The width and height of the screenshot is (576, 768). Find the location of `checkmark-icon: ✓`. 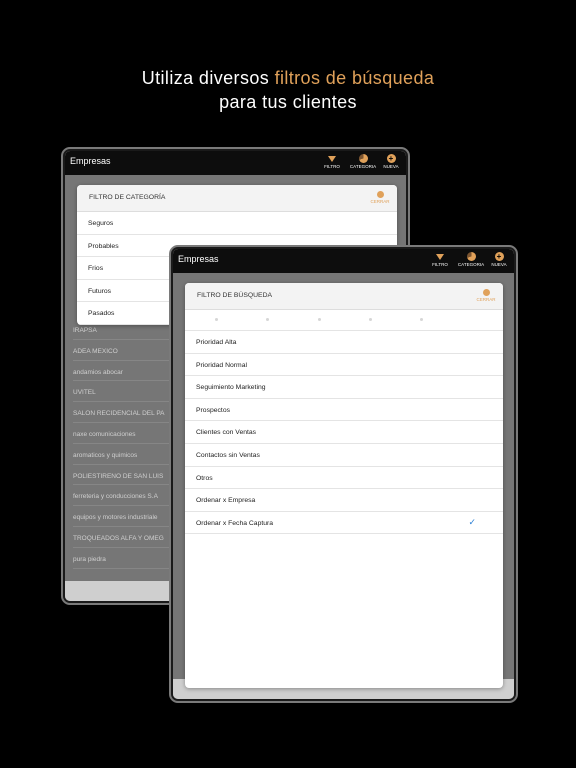

checkmark-icon: ✓ is located at coordinates (472, 521).